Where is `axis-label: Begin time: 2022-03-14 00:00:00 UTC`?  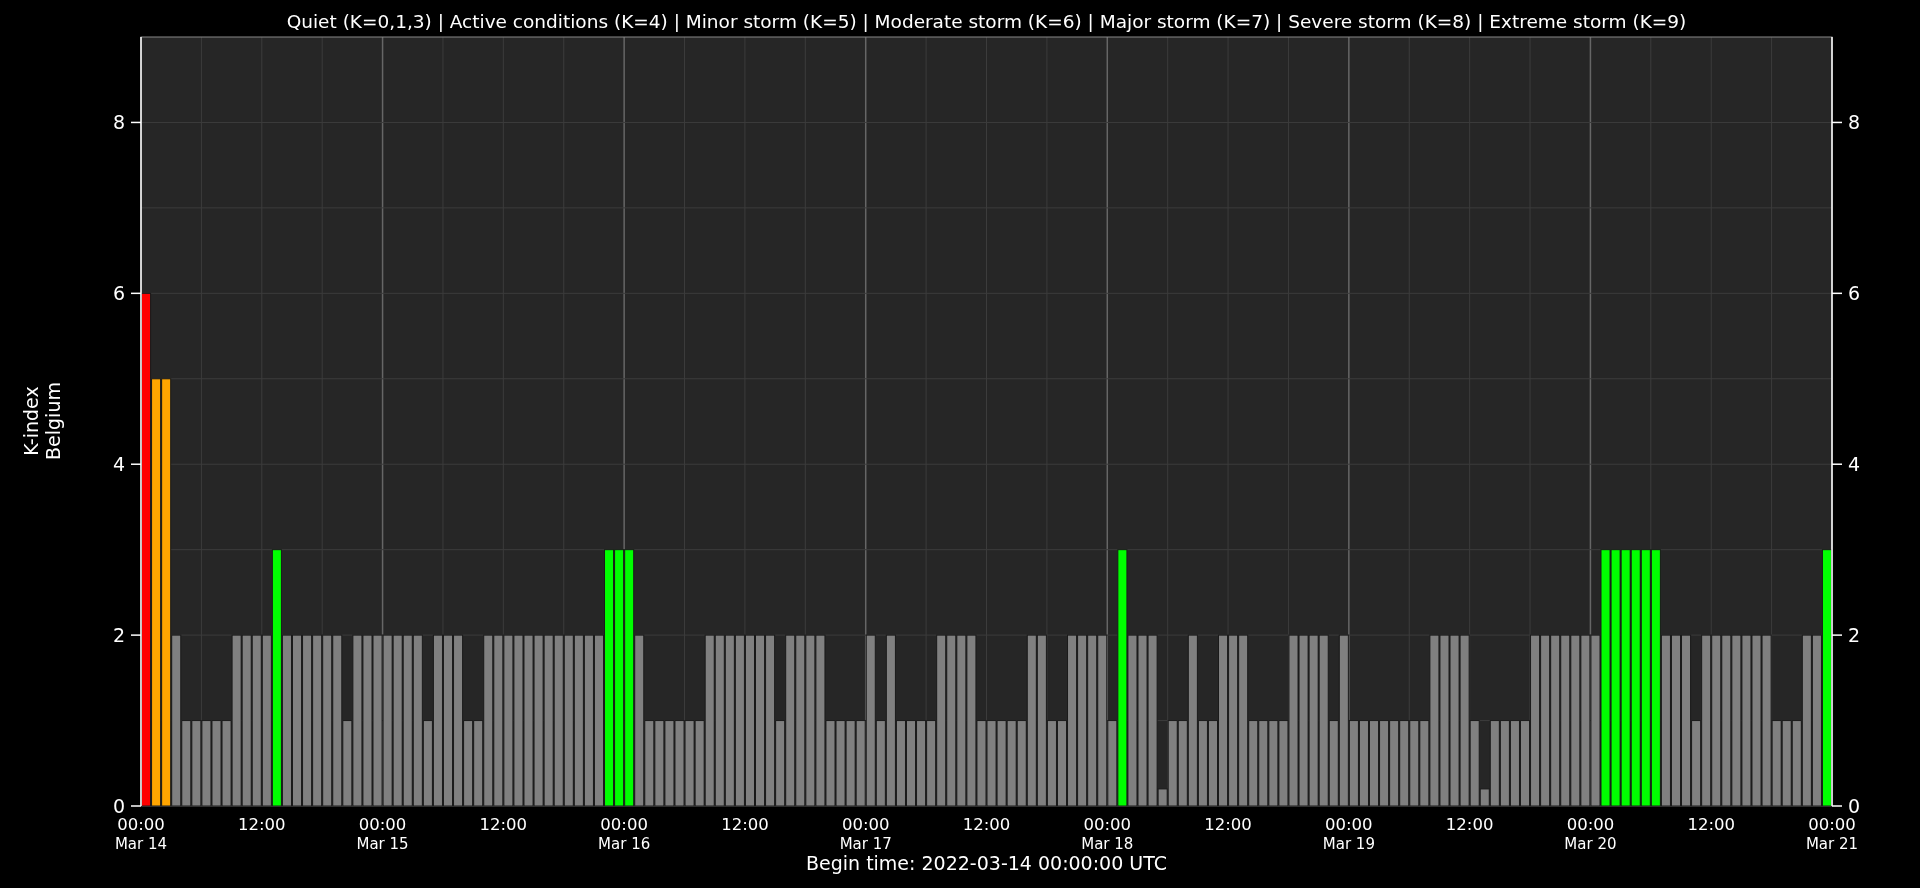 axis-label: Begin time: 2022-03-14 00:00:00 UTC is located at coordinates (986, 863).